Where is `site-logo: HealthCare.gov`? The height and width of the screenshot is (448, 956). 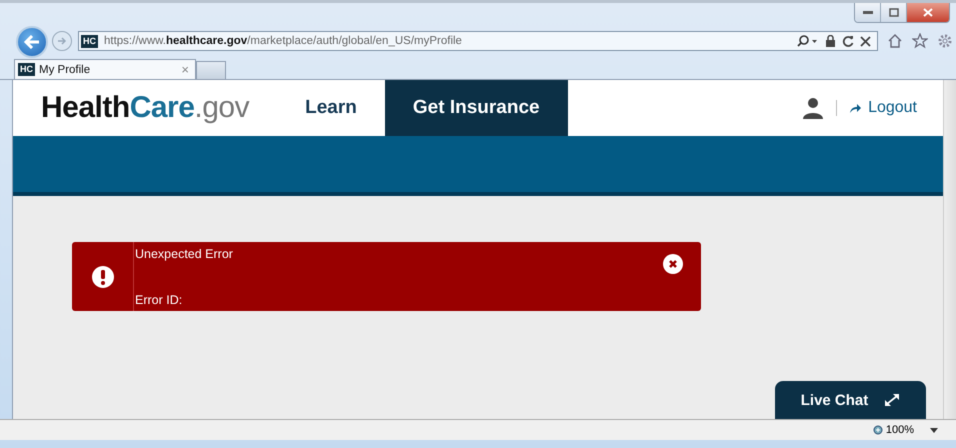 site-logo: HealthCare.gov is located at coordinates (145, 108).